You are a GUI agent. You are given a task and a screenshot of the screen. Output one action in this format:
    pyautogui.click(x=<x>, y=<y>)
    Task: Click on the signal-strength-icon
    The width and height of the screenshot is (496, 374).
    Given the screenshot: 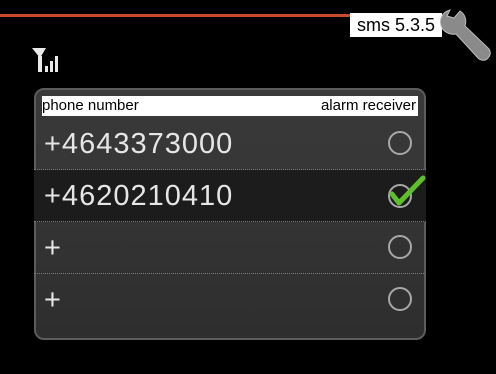 What is the action you would take?
    pyautogui.click(x=45, y=60)
    